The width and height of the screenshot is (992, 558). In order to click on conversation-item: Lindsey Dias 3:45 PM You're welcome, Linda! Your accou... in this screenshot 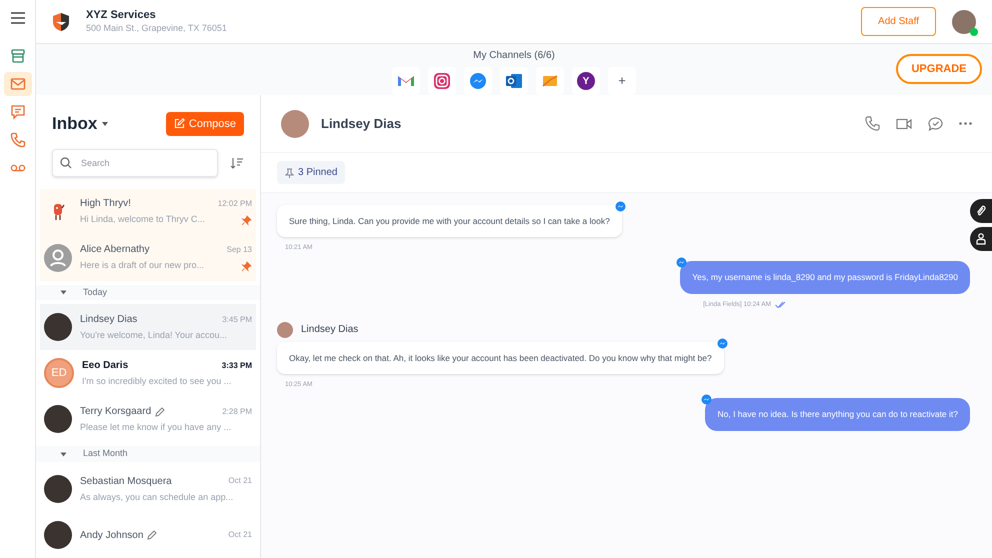, I will do `click(148, 327)`.